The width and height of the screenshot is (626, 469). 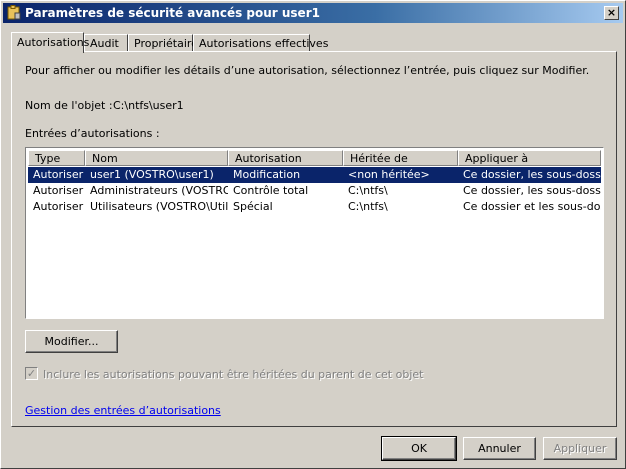 What do you see at coordinates (53, 42) in the screenshot?
I see `tab-label: Autorisations` at bounding box center [53, 42].